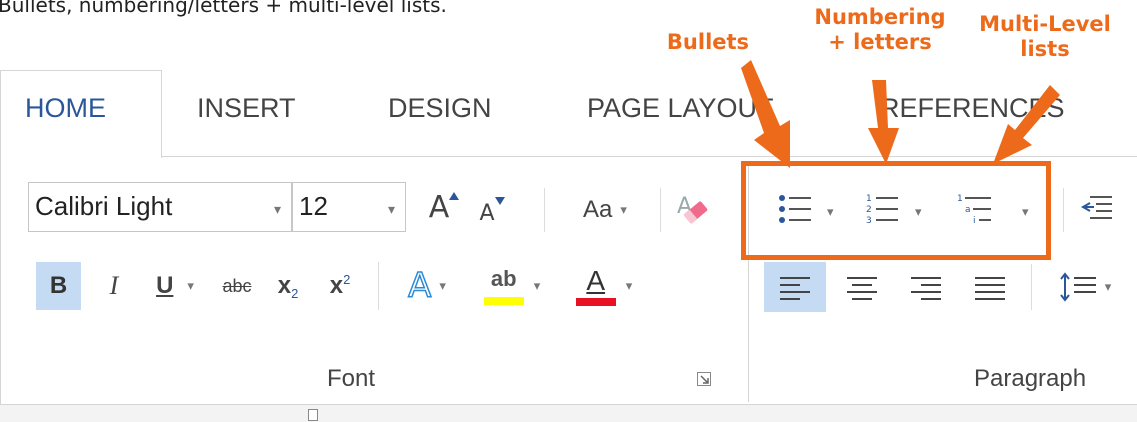 The width and height of the screenshot is (1137, 422). Describe the element at coordinates (883, 122) in the screenshot. I see `arrow-numbering-icon` at that location.